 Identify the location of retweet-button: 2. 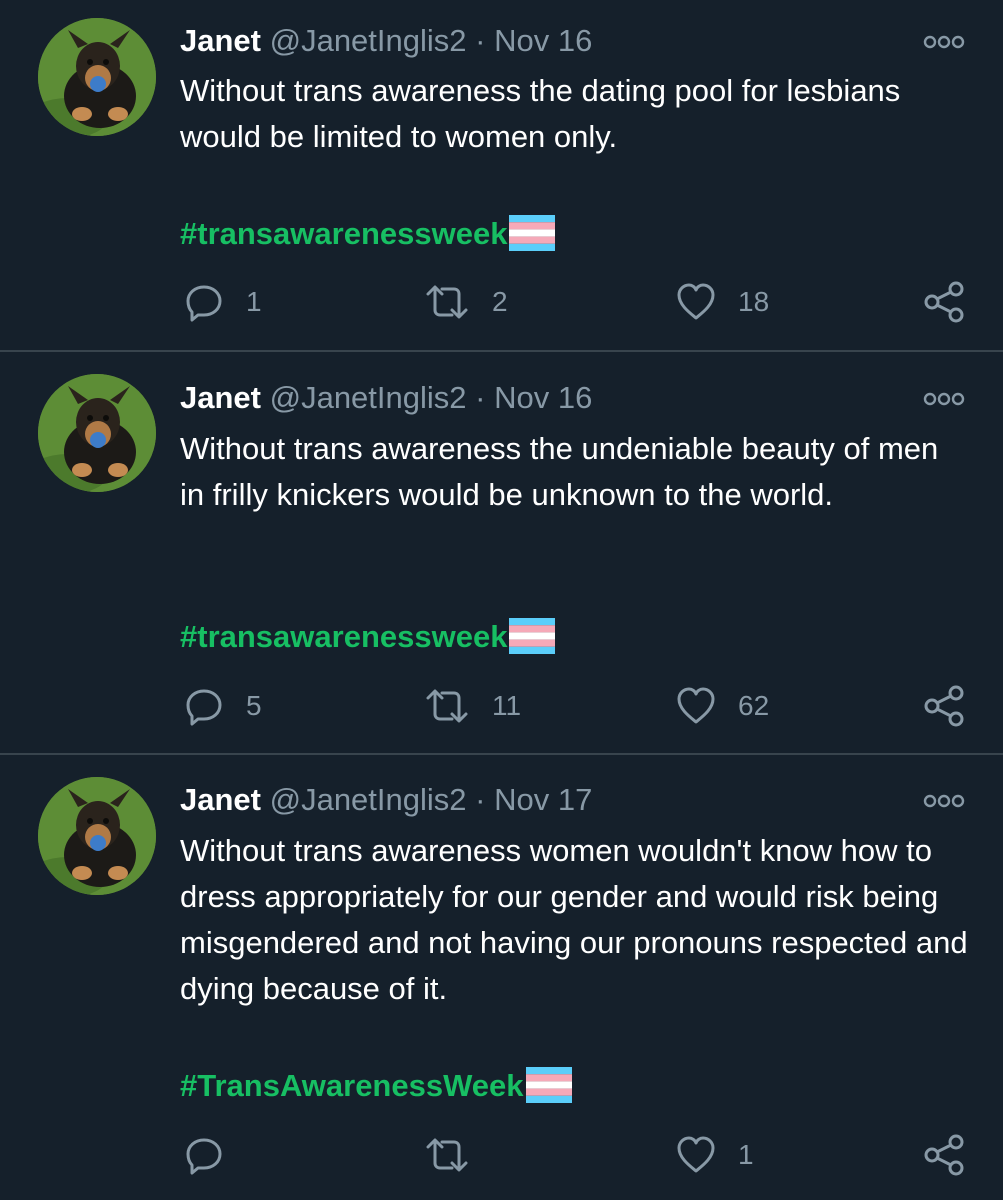
(466, 302).